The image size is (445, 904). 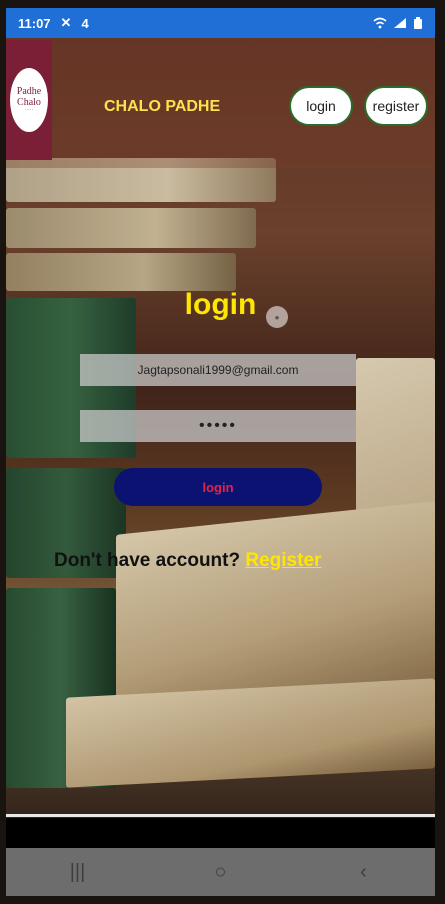 What do you see at coordinates (364, 872) in the screenshot?
I see `back-button: ‹` at bounding box center [364, 872].